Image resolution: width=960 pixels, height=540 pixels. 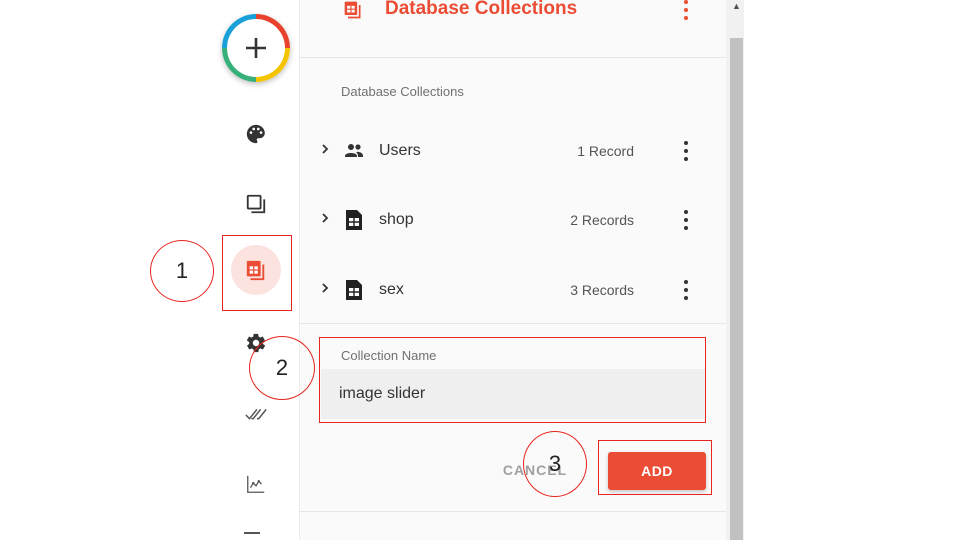 I want to click on record-count: 1 Record, so click(x=605, y=151).